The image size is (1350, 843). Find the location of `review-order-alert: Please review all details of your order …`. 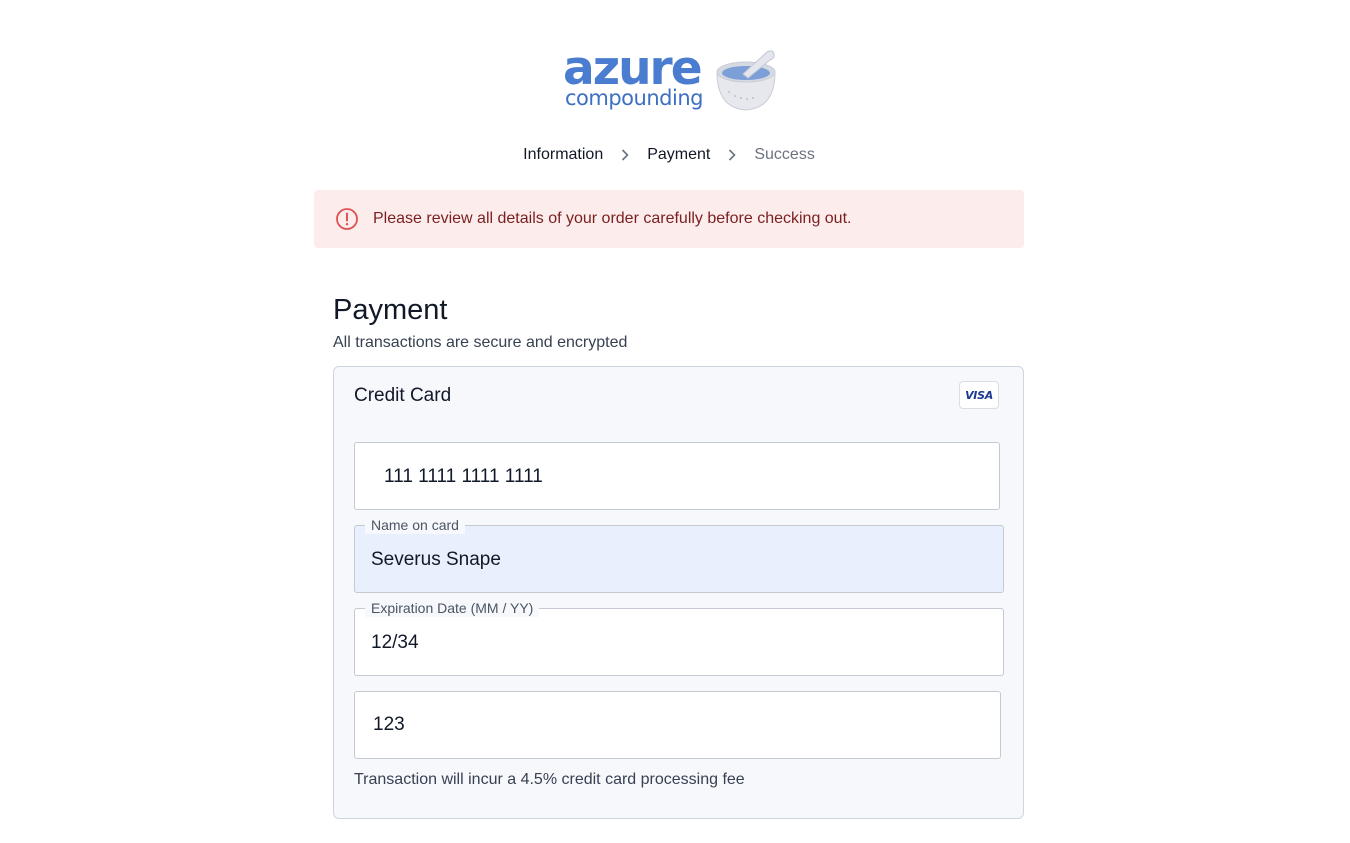

review-order-alert: Please review all details of your order … is located at coordinates (669, 219).